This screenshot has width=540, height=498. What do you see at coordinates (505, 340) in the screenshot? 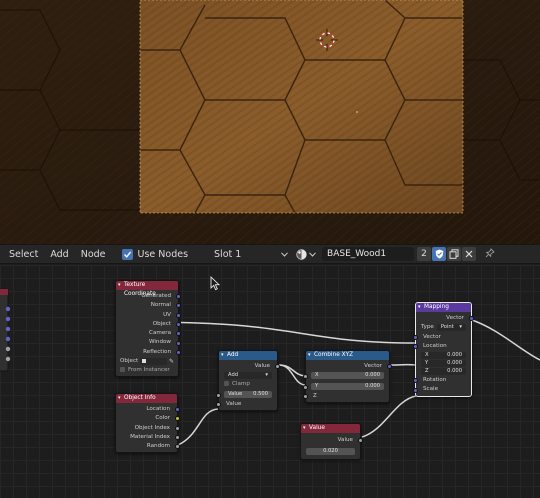
I see `link-mapping-out` at bounding box center [505, 340].